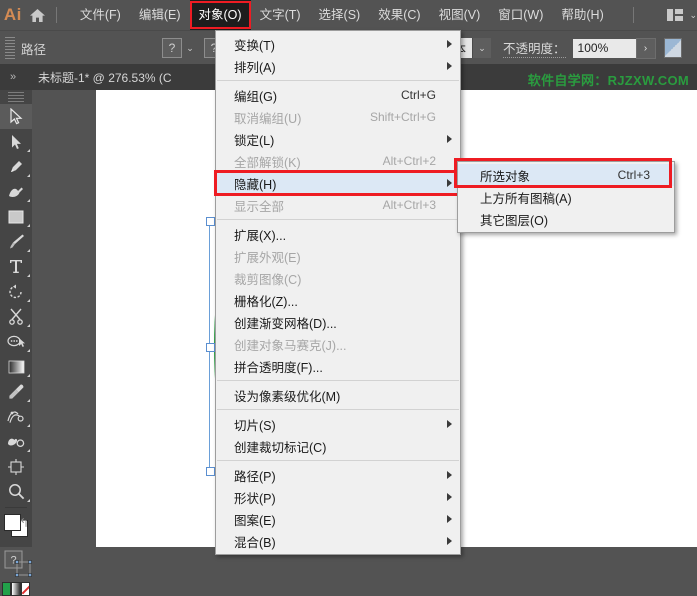 The width and height of the screenshot is (697, 596). What do you see at coordinates (18, 563) in the screenshot?
I see `color-swatch-question-icon: ?` at bounding box center [18, 563].